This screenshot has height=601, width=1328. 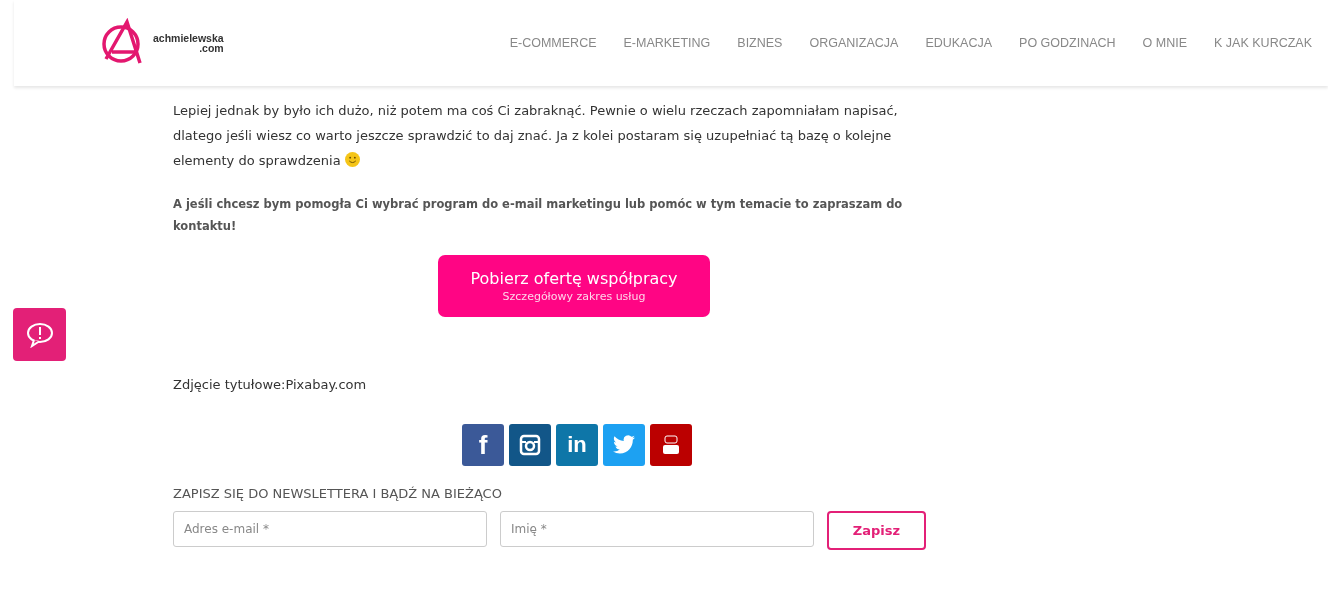 What do you see at coordinates (330, 529) in the screenshot?
I see `email-field: Adres e-mail *` at bounding box center [330, 529].